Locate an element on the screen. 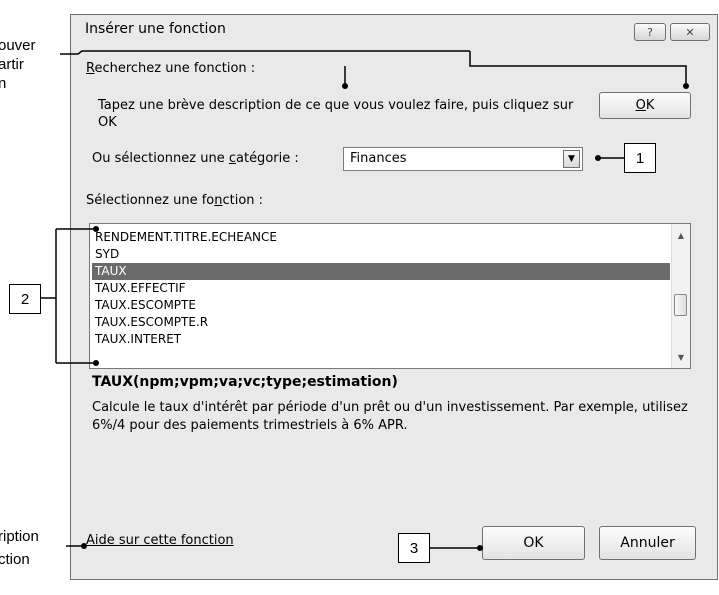 Image resolution: width=719 pixels, height=595 pixels. scrollbar-thumb is located at coordinates (680, 305).